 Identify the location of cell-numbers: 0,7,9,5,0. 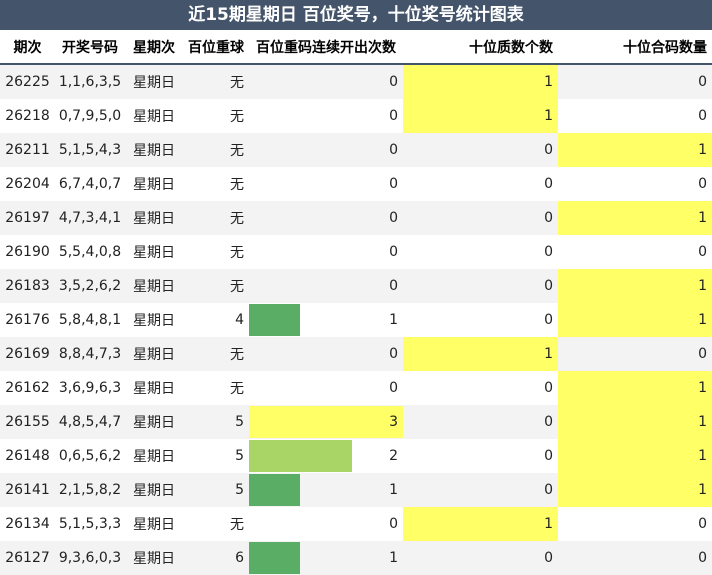
(90, 116).